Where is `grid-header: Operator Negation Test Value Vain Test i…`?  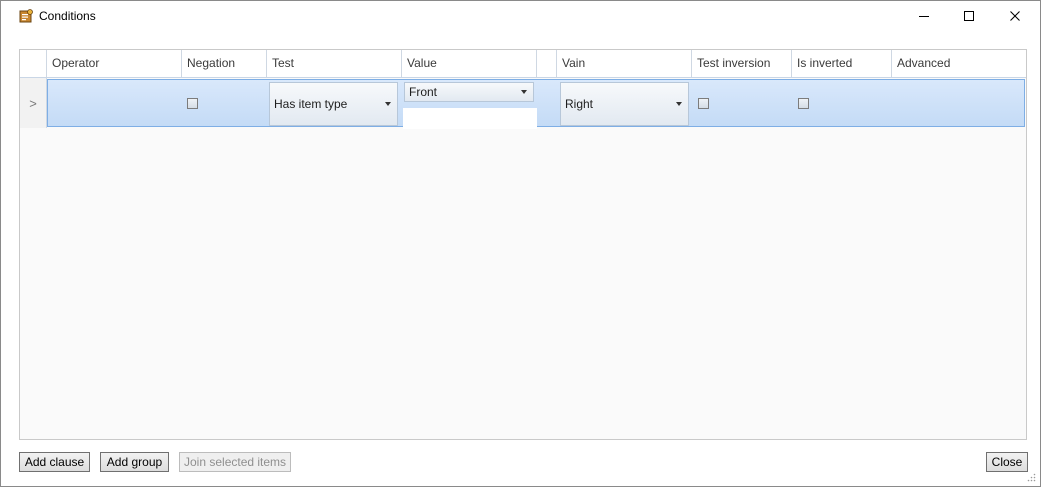 grid-header: Operator Negation Test Value Vain Test i… is located at coordinates (523, 64).